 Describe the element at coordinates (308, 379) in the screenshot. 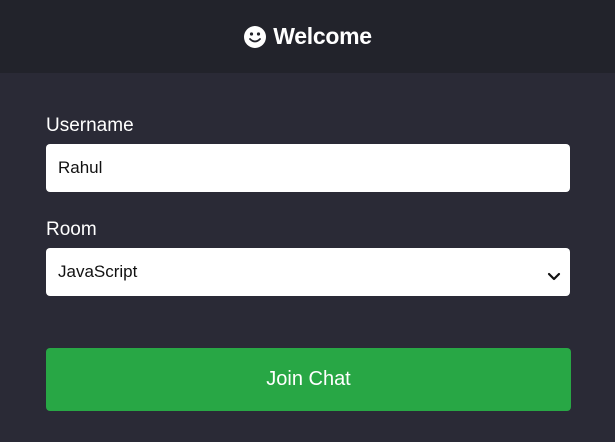

I see `join-chat-button: Join Chat` at that location.